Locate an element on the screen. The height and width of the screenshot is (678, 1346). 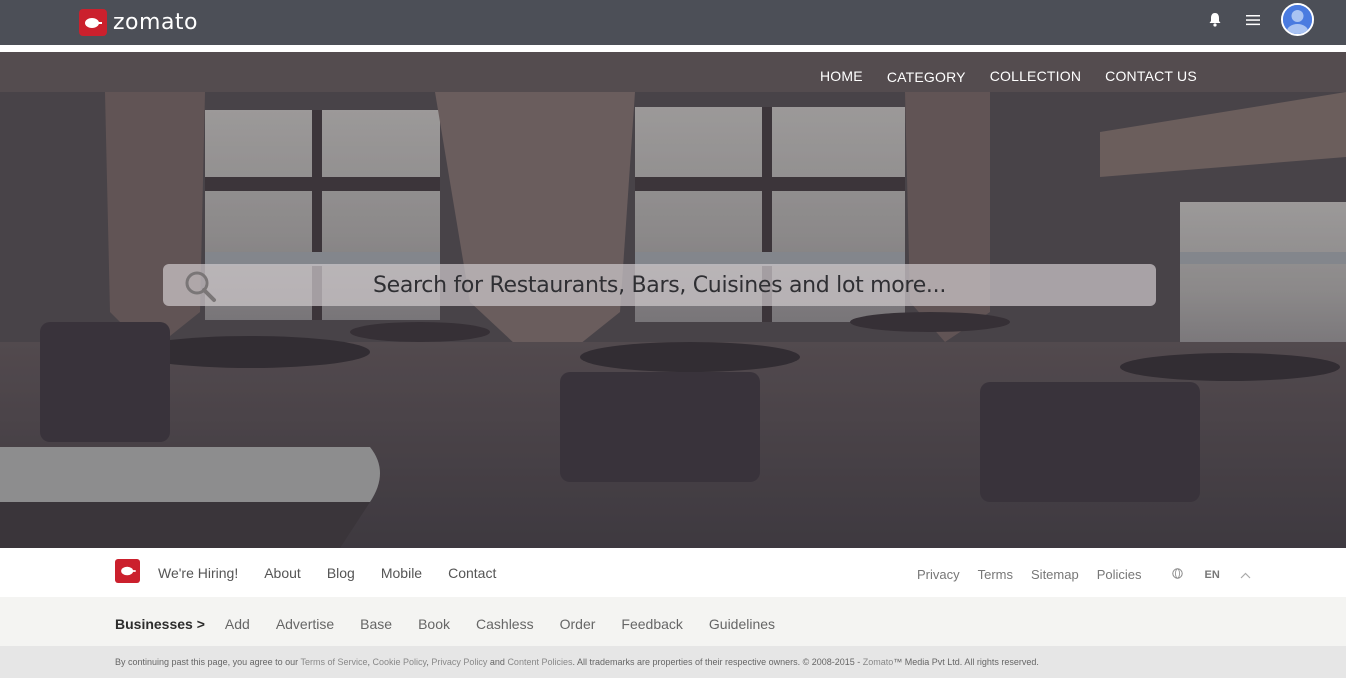
businesses-heading: Businesses > is located at coordinates (160, 624).